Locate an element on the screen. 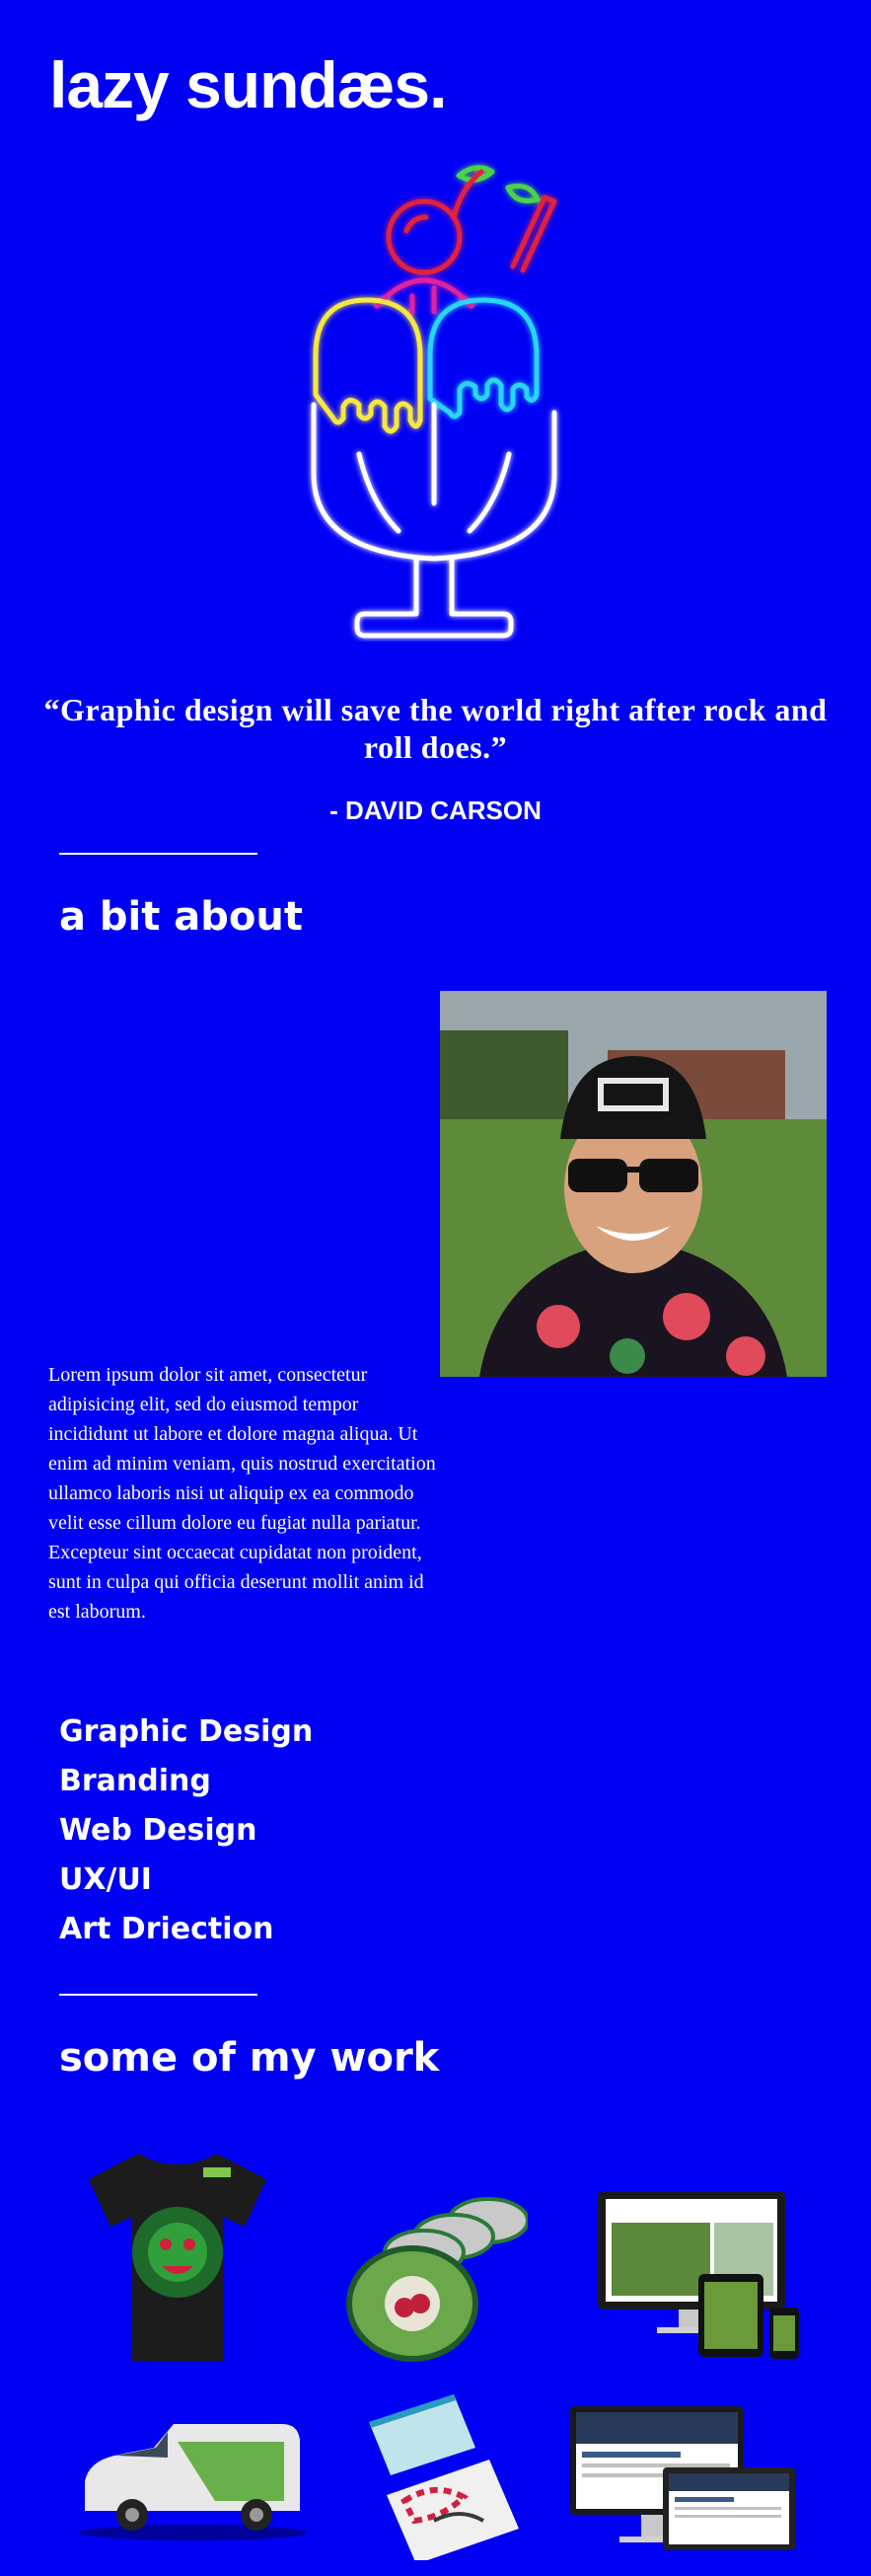  skill-item: UX/UI is located at coordinates (105, 1879).